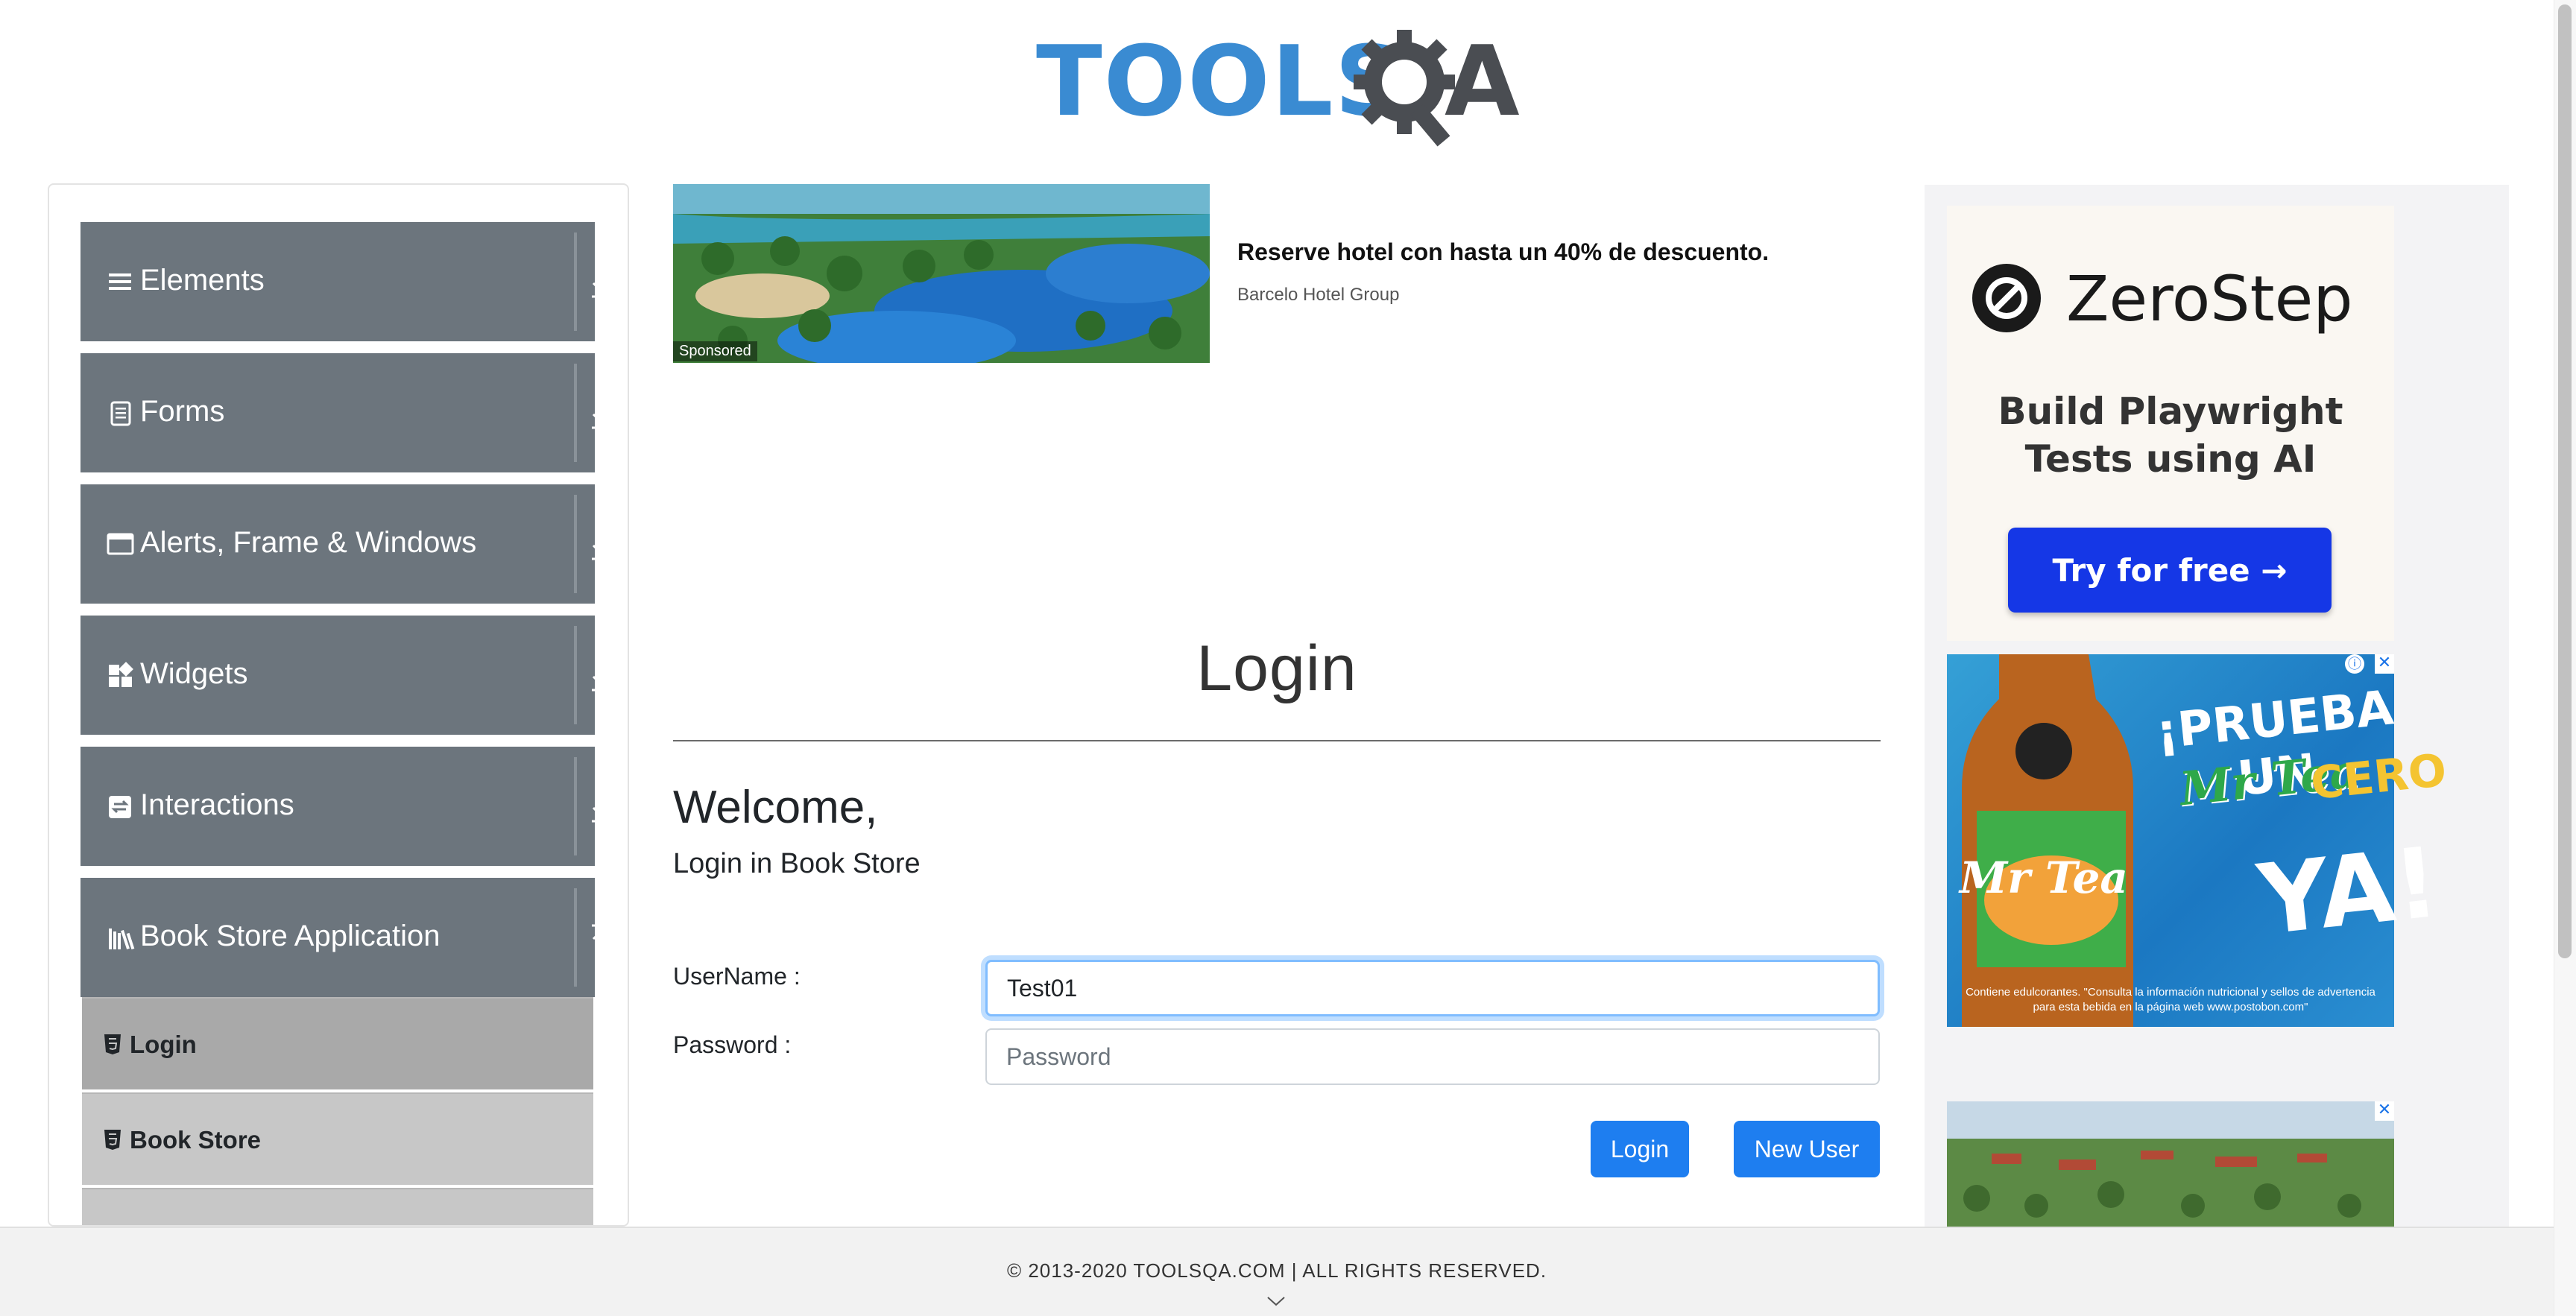  Describe the element at coordinates (2170, 570) in the screenshot. I see `try-for-free-button: Try for free →` at that location.